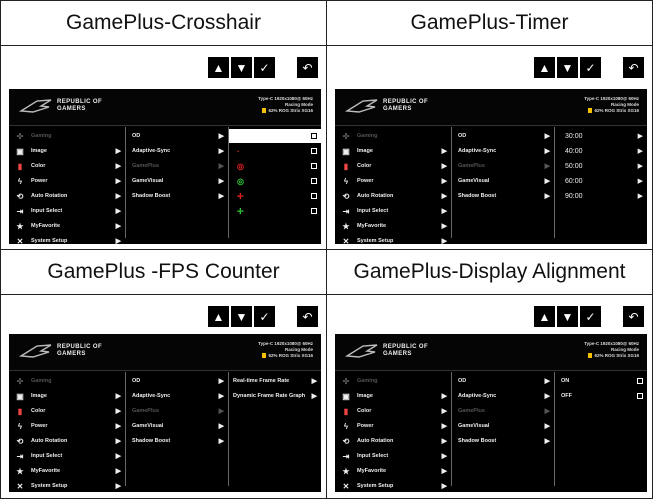 This screenshot has width=653, height=499. What do you see at coordinates (275, 381) in the screenshot?
I see `fps-option-realtime: Real-time Frame Rate ▶` at bounding box center [275, 381].